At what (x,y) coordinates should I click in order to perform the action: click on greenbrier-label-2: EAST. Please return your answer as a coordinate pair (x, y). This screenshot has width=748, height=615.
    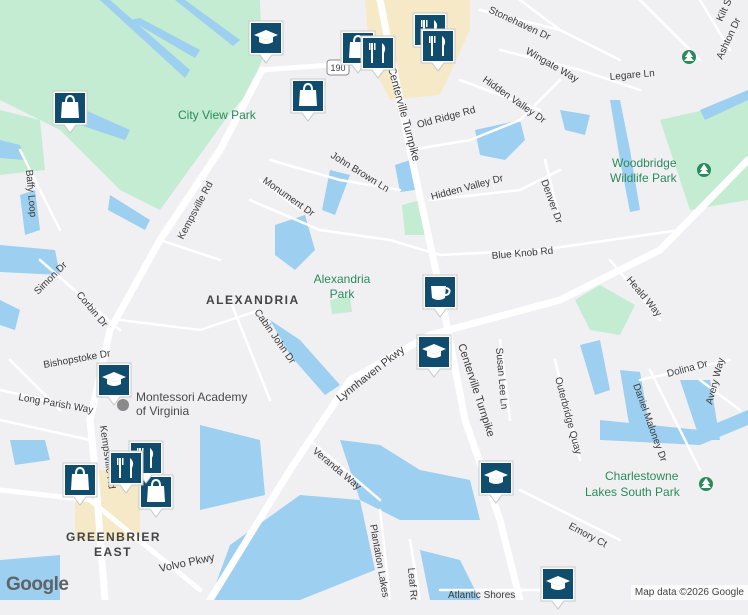
    Looking at the image, I should click on (113, 552).